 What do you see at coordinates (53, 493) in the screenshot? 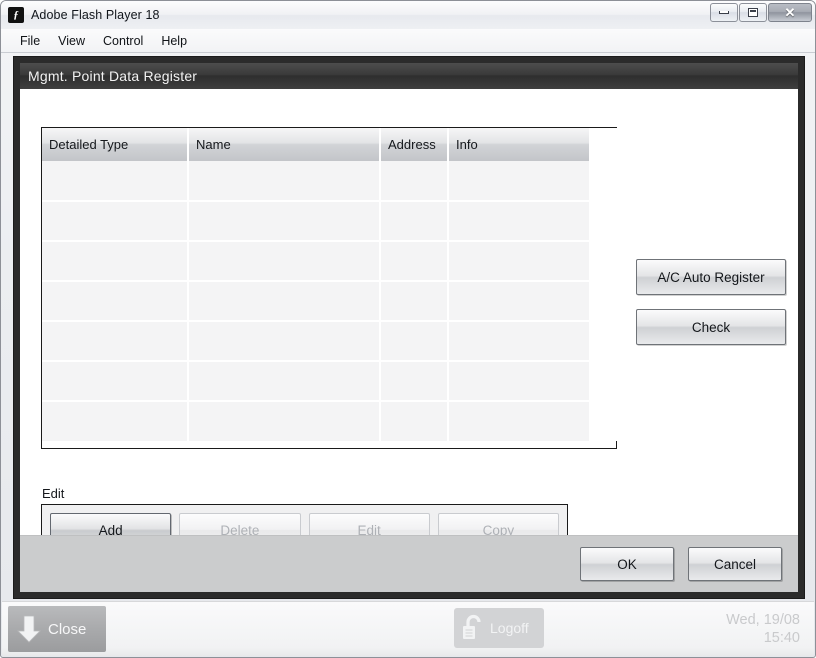
I see `edit-group-label: Edit` at bounding box center [53, 493].